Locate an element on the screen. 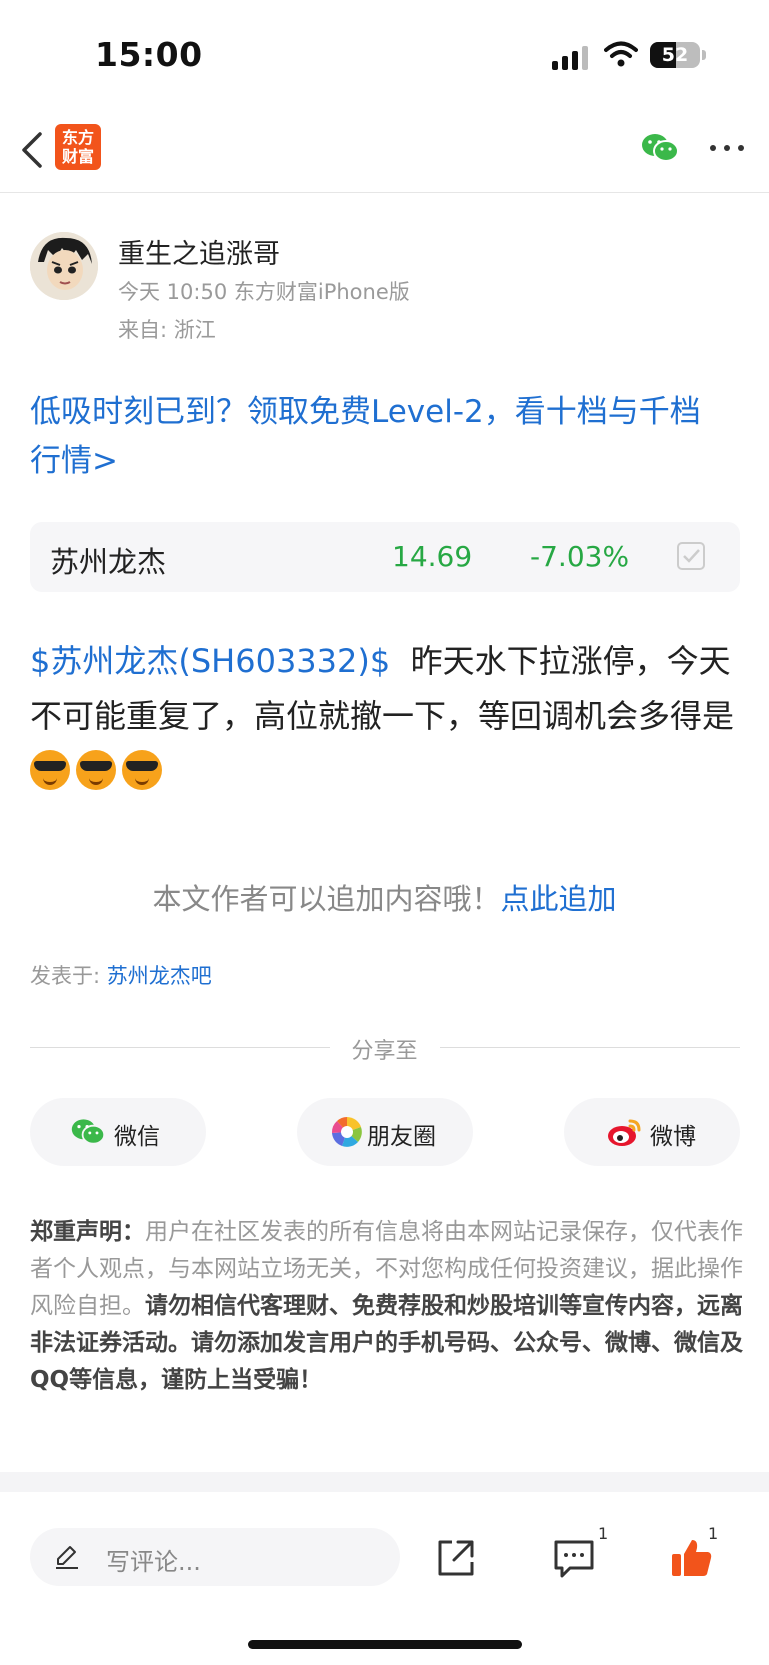 The height and width of the screenshot is (1665, 769). author-name: 重生之追涨哥 is located at coordinates (199, 251).